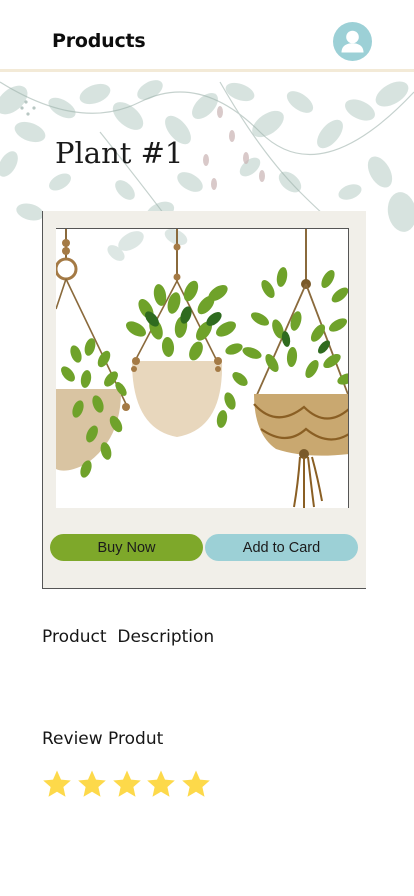  I want to click on star-rating, so click(129, 784).